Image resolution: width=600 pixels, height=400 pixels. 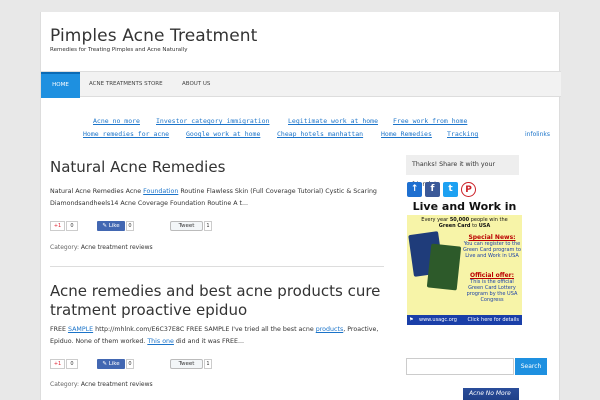 What do you see at coordinates (414, 189) in the screenshot?
I see `share-icon: ↑` at bounding box center [414, 189].